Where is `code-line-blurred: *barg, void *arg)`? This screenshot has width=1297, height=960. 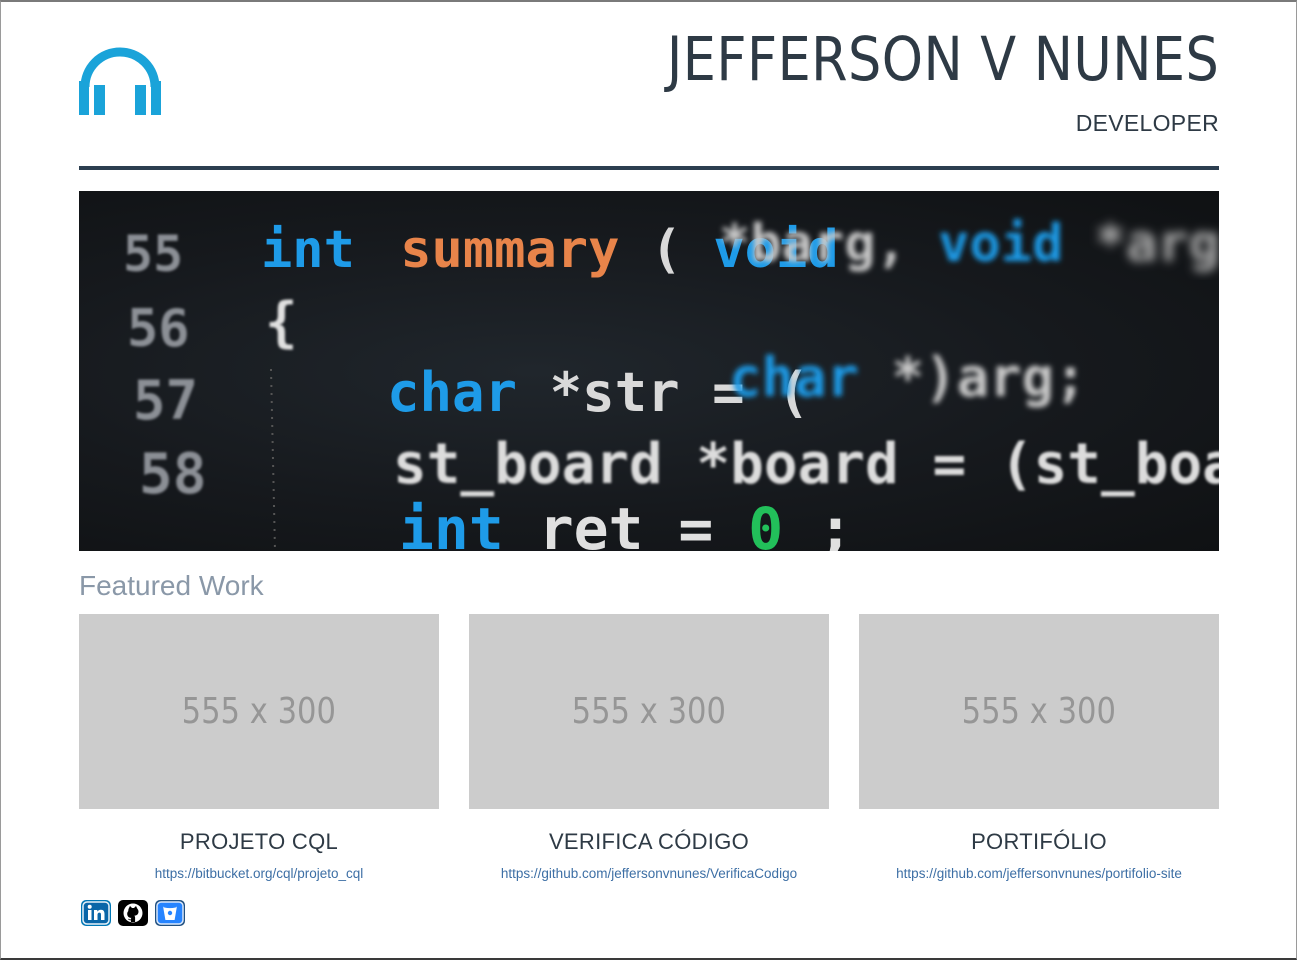
code-line-blurred: *barg, void *arg) is located at coordinates (969, 244).